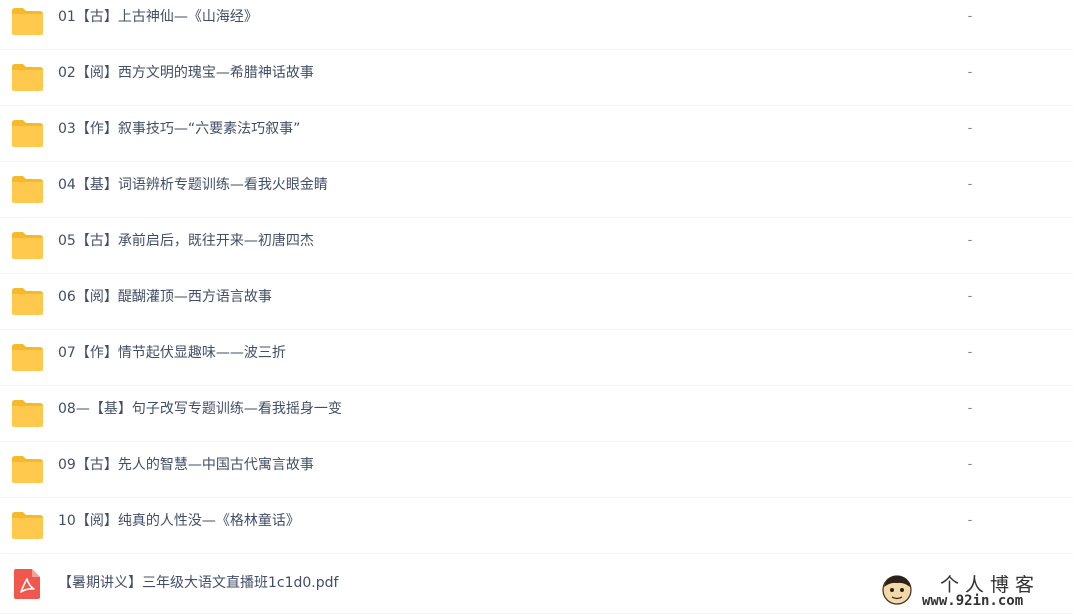 Image resolution: width=1073 pixels, height=614 pixels. What do you see at coordinates (973, 601) in the screenshot?
I see `watermark-url: www.92in.com` at bounding box center [973, 601].